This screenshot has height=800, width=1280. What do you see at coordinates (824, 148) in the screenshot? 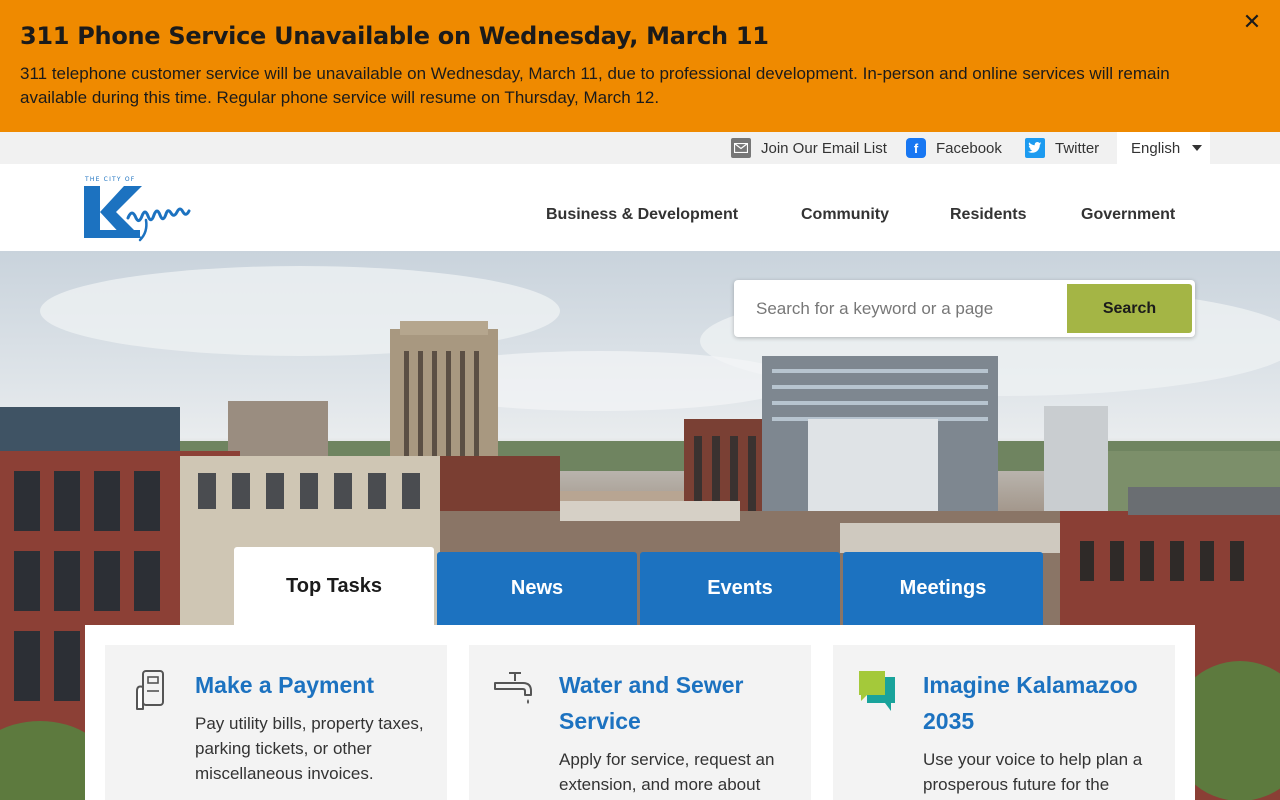
I see `email-list-label: Join Our Email List` at bounding box center [824, 148].